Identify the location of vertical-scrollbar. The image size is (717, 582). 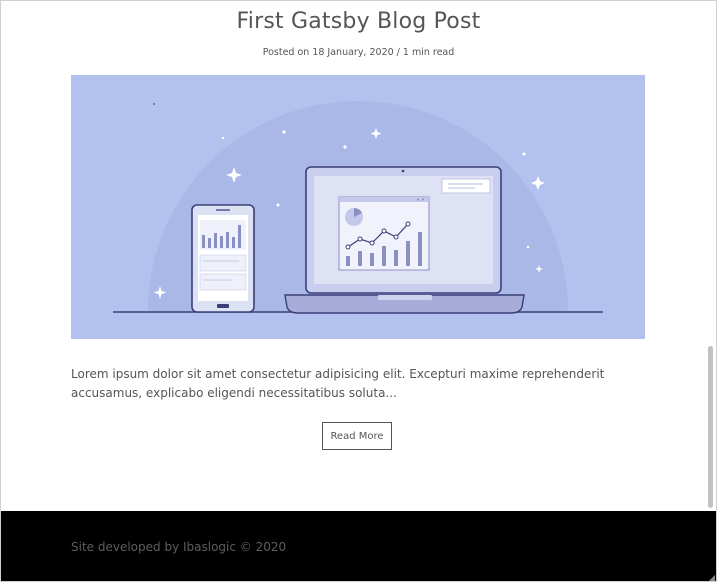
(711, 256).